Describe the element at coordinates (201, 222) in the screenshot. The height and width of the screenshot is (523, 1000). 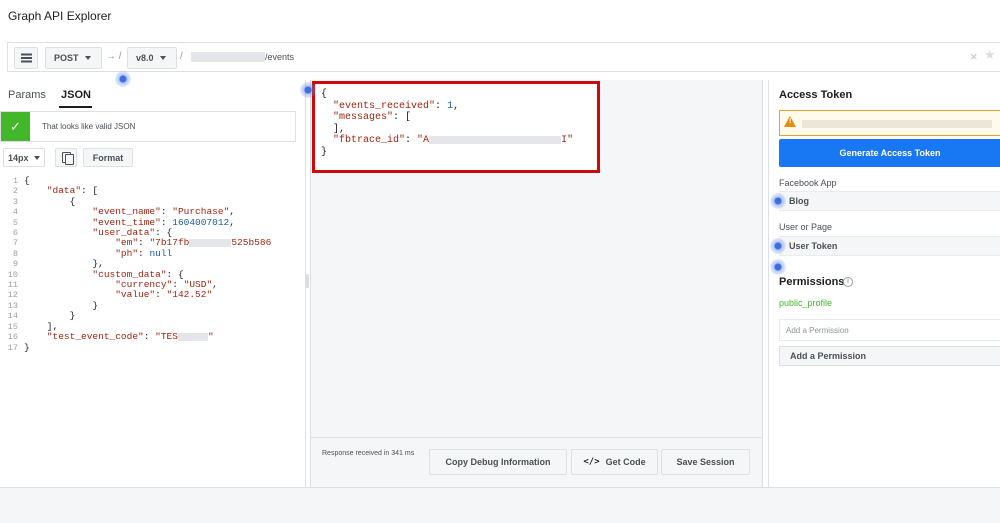
I see `event-time-value: 1604007012` at that location.